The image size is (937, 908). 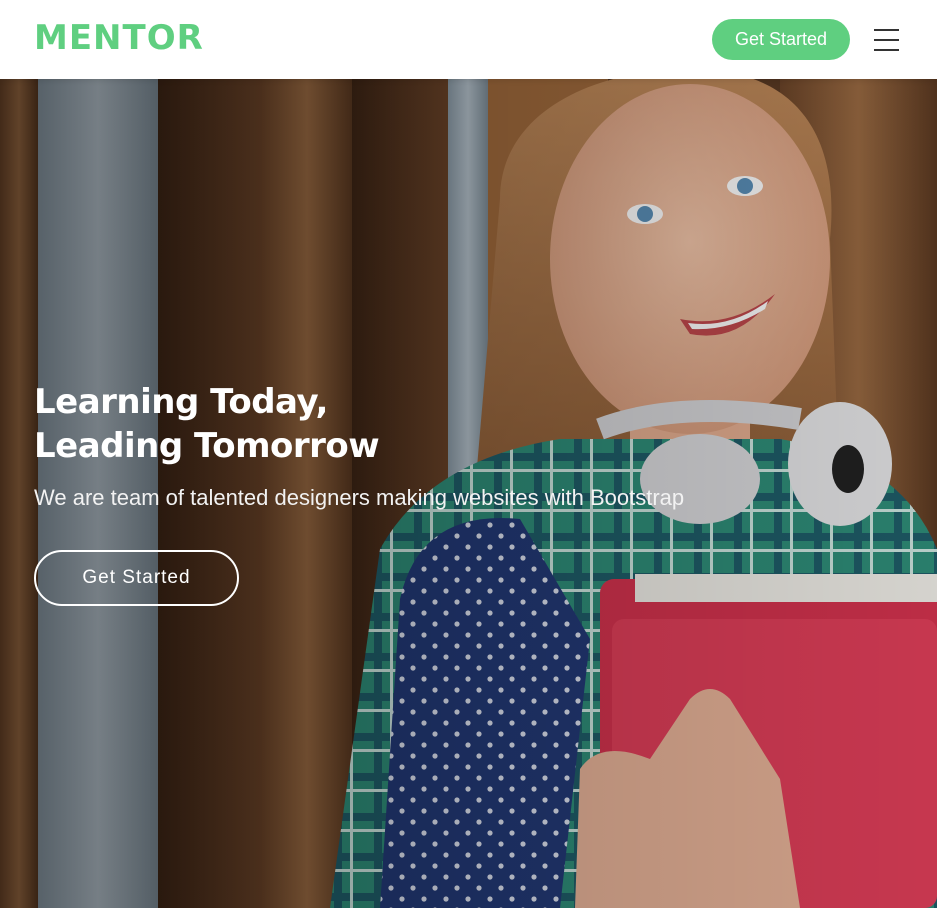 What do you see at coordinates (119, 38) in the screenshot?
I see `logo: MENTOR` at bounding box center [119, 38].